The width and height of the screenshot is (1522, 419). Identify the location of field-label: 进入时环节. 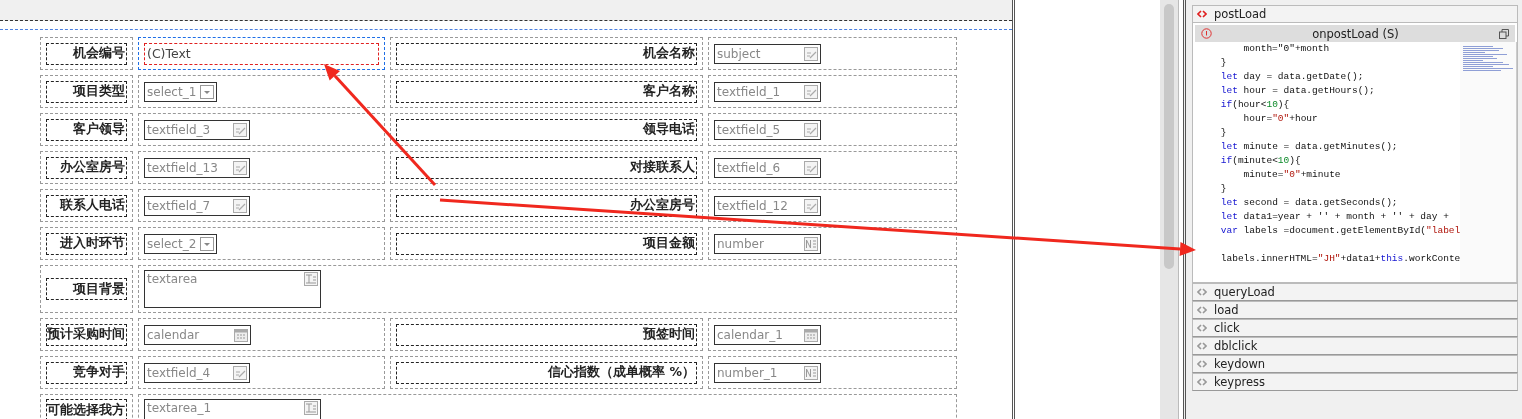
(86, 243).